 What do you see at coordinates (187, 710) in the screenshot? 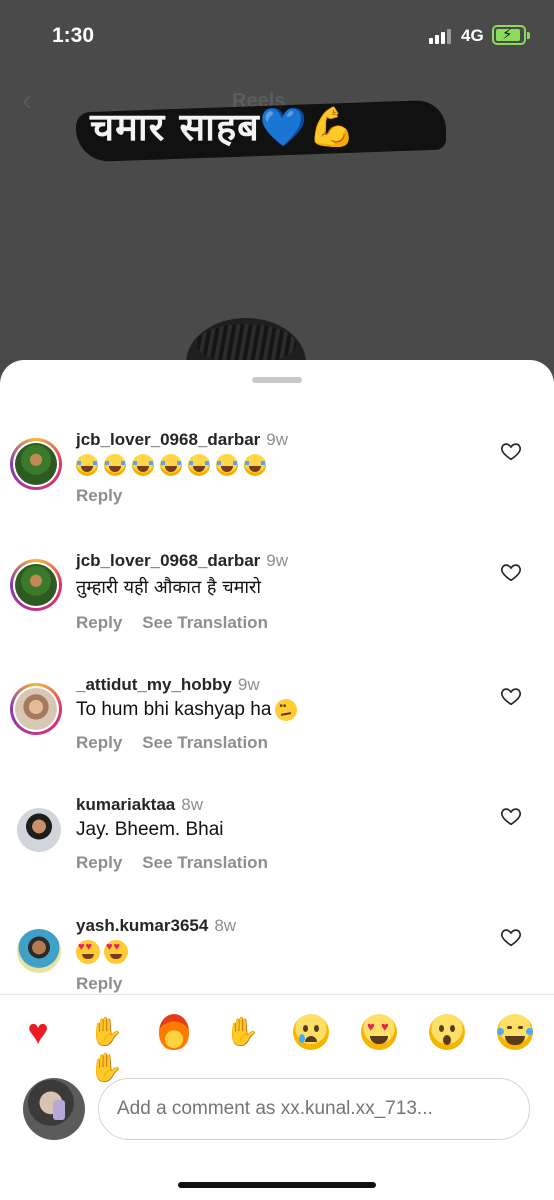
I see `comment-text: To hum bhi kashyap ha` at bounding box center [187, 710].